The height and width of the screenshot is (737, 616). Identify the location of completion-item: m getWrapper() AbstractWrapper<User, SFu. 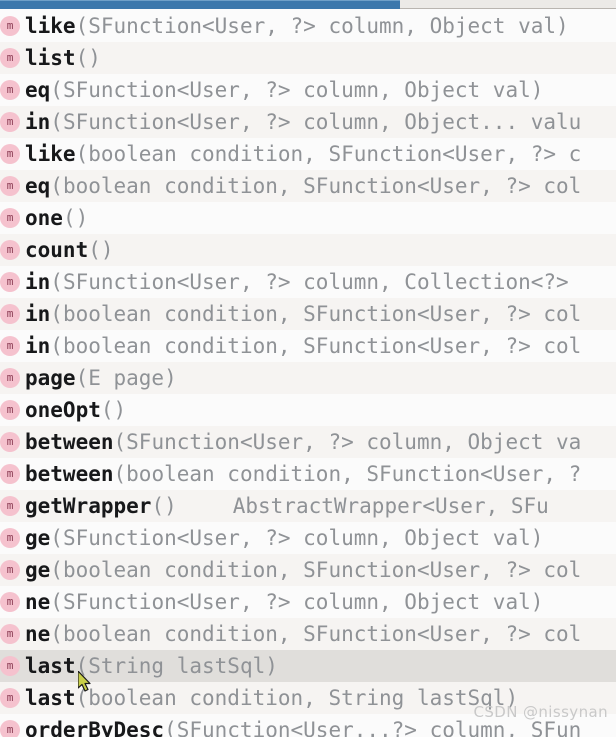
(308, 506).